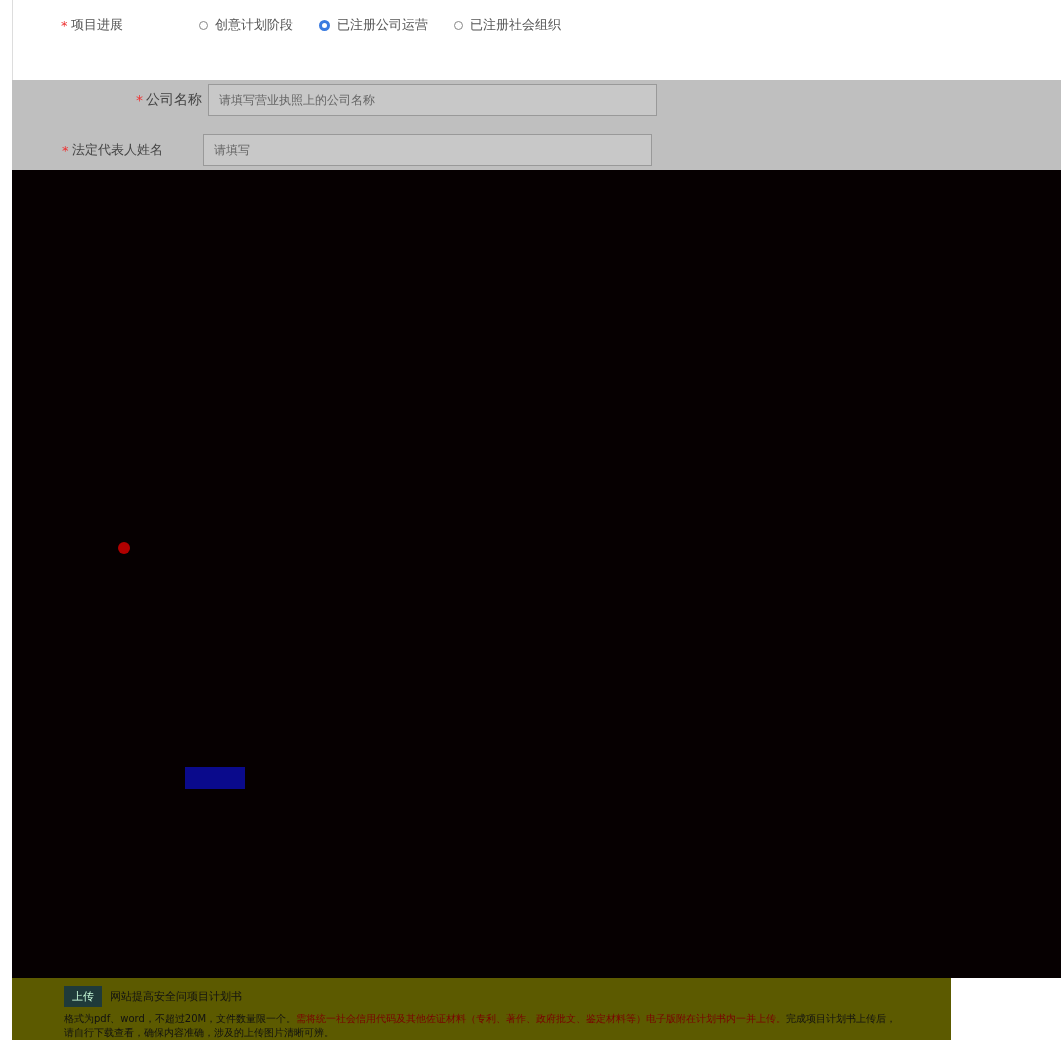  I want to click on input-field: 请填写, so click(427, 150).